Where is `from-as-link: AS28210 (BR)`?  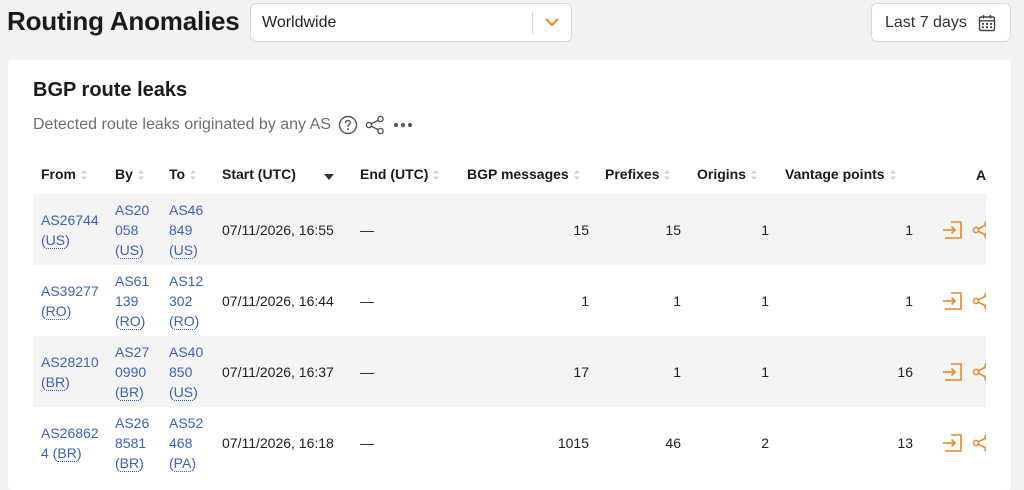
from-as-link: AS28210 (BR) is located at coordinates (70, 372).